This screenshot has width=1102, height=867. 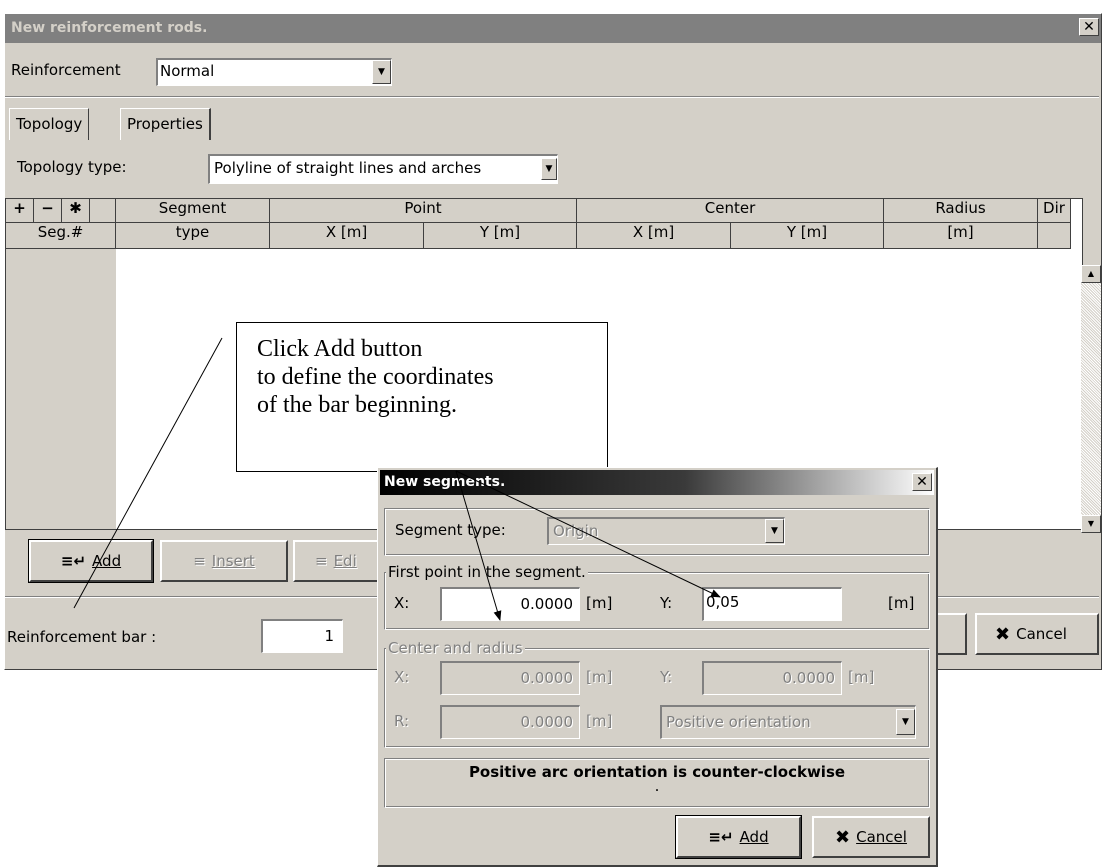 I want to click on main-cancel-button: ✖ Cancel, so click(x=1037, y=634).